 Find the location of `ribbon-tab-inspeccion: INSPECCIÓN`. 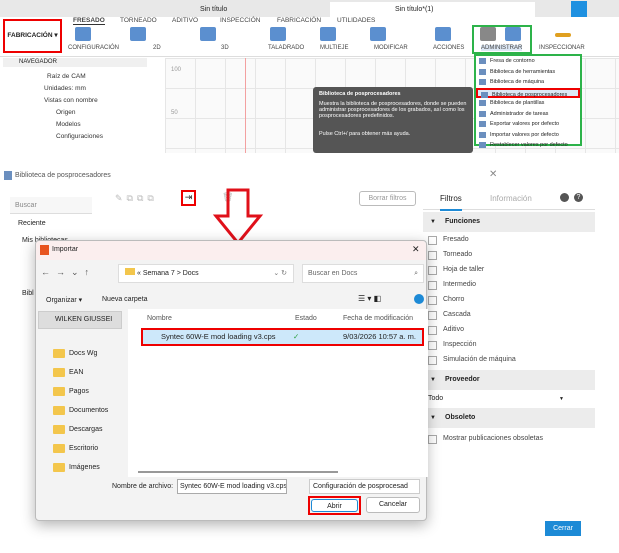

ribbon-tab-inspeccion: INSPECCIÓN is located at coordinates (240, 20).